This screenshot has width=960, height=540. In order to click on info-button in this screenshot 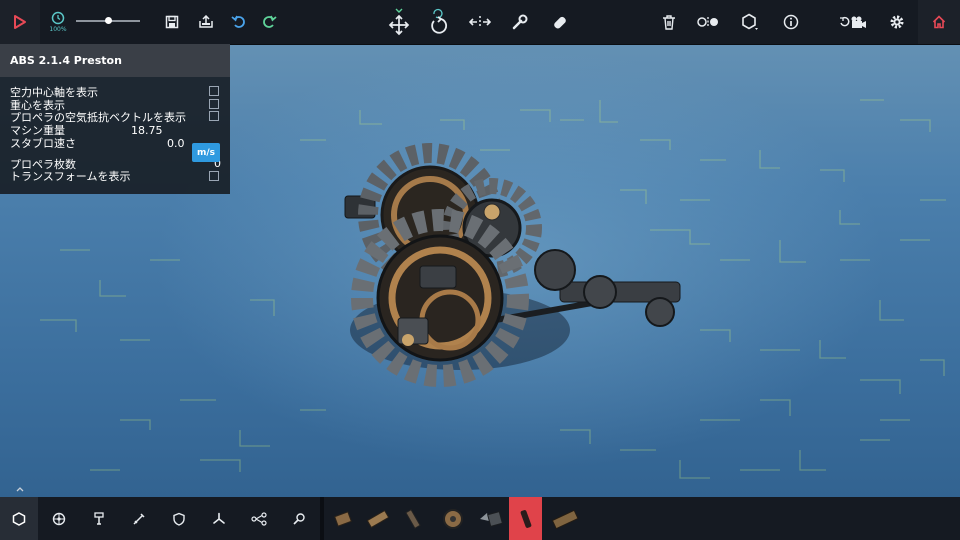, I will do `click(791, 22)`.